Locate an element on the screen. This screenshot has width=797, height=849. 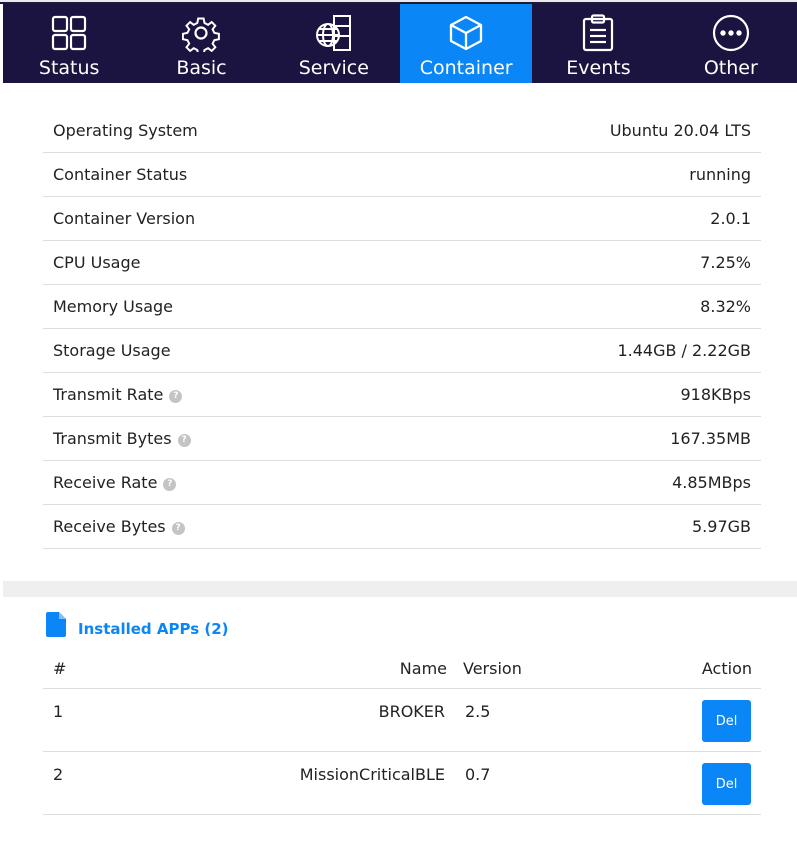
info-label: Transmit Bytes is located at coordinates (112, 438).